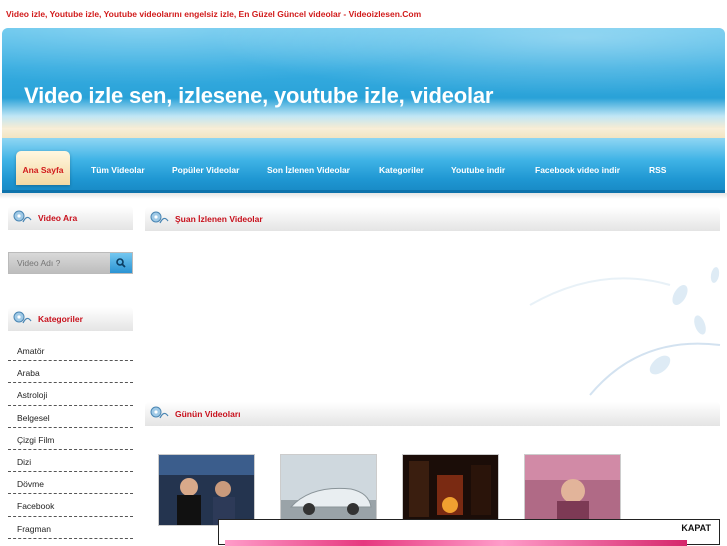 This screenshot has height=546, width=727. What do you see at coordinates (70, 394) in the screenshot?
I see `category-item: Astroloji` at bounding box center [70, 394].